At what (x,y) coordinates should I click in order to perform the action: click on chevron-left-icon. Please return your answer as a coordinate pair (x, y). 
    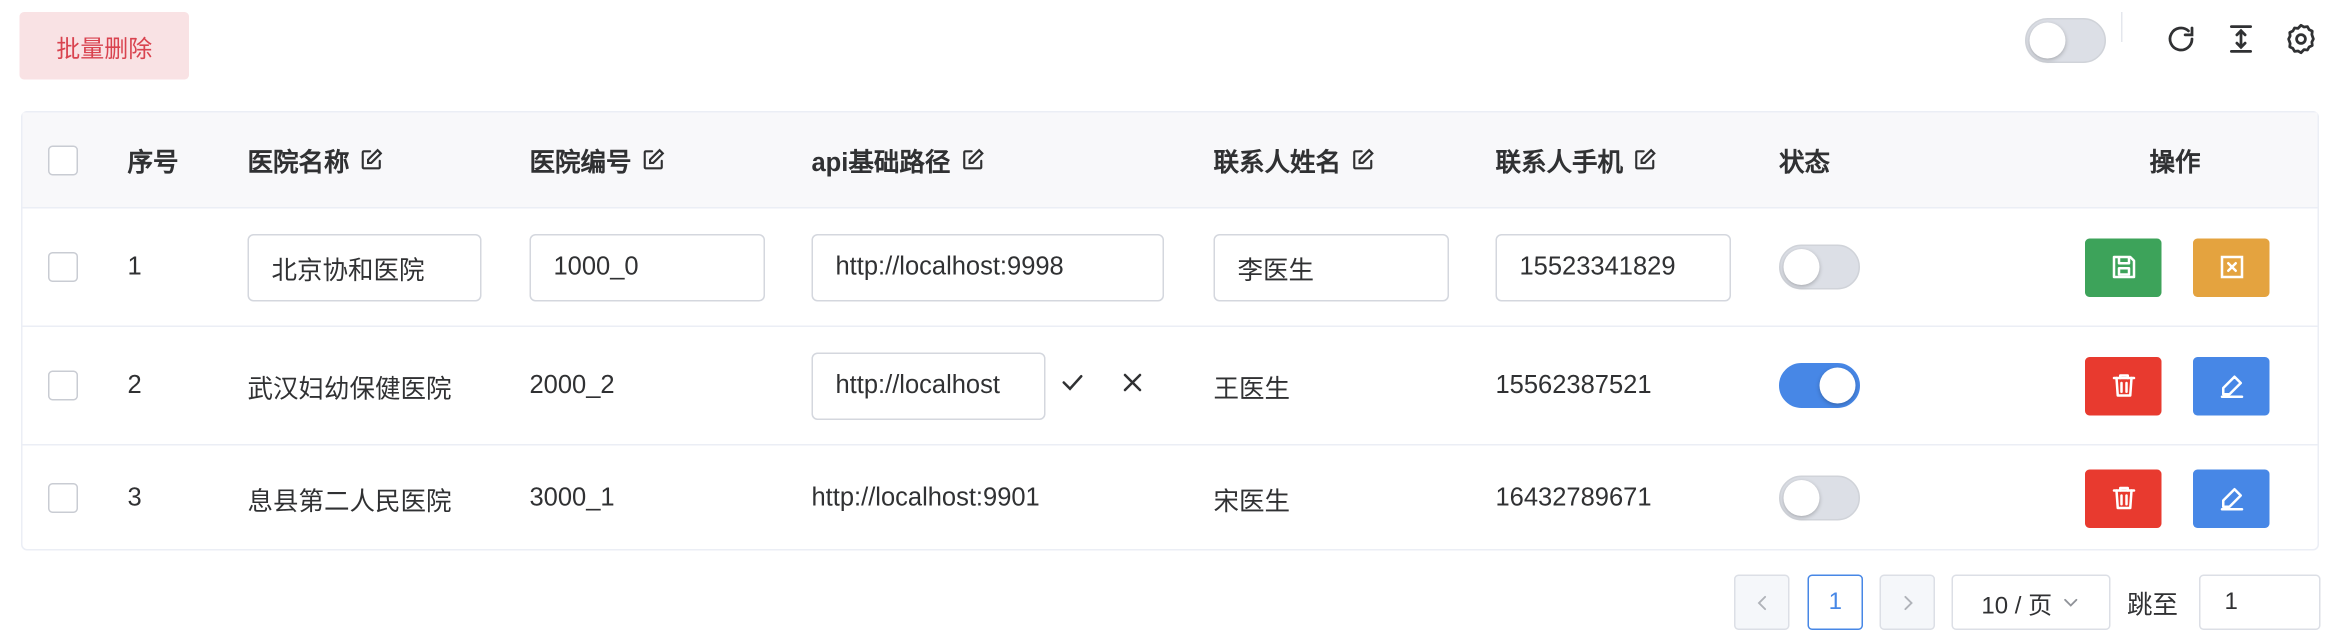
    Looking at the image, I should click on (1761, 602).